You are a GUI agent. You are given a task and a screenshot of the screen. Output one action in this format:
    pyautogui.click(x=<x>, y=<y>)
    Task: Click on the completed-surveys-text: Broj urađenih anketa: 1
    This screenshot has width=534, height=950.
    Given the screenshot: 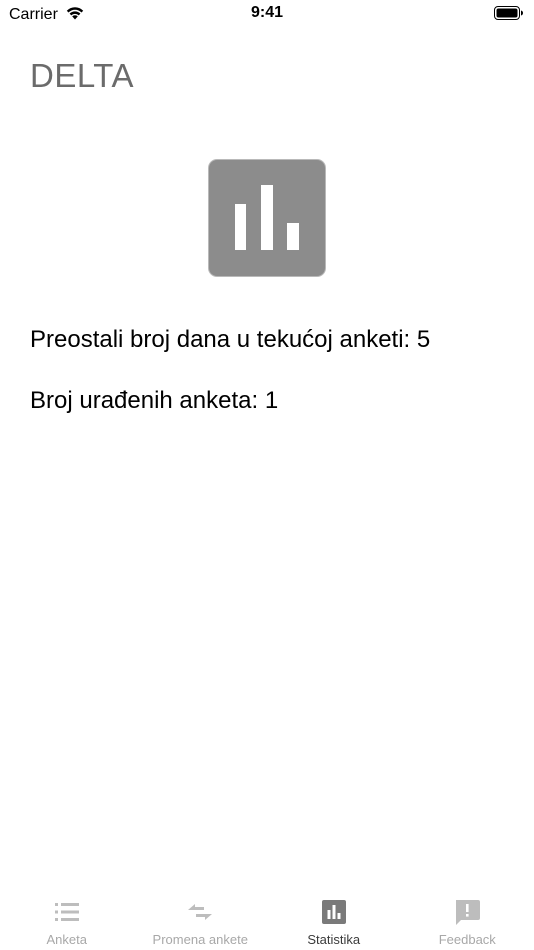 What is the action you would take?
    pyautogui.click(x=154, y=400)
    